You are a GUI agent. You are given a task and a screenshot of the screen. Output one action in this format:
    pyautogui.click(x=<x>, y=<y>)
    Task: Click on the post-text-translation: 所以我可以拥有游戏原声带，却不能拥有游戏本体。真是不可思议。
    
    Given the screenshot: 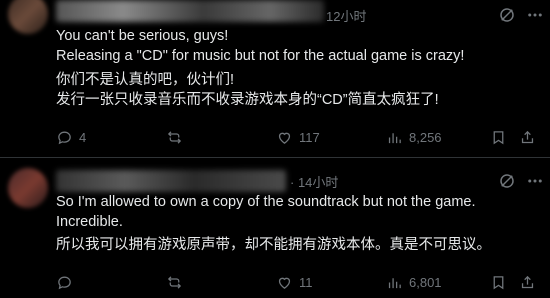 What is the action you would take?
    pyautogui.click(x=296, y=245)
    